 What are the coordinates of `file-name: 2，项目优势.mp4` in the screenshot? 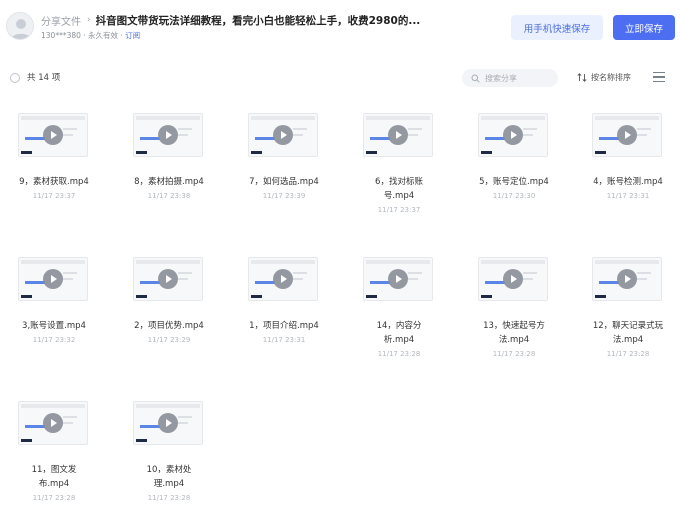 It's located at (169, 326).